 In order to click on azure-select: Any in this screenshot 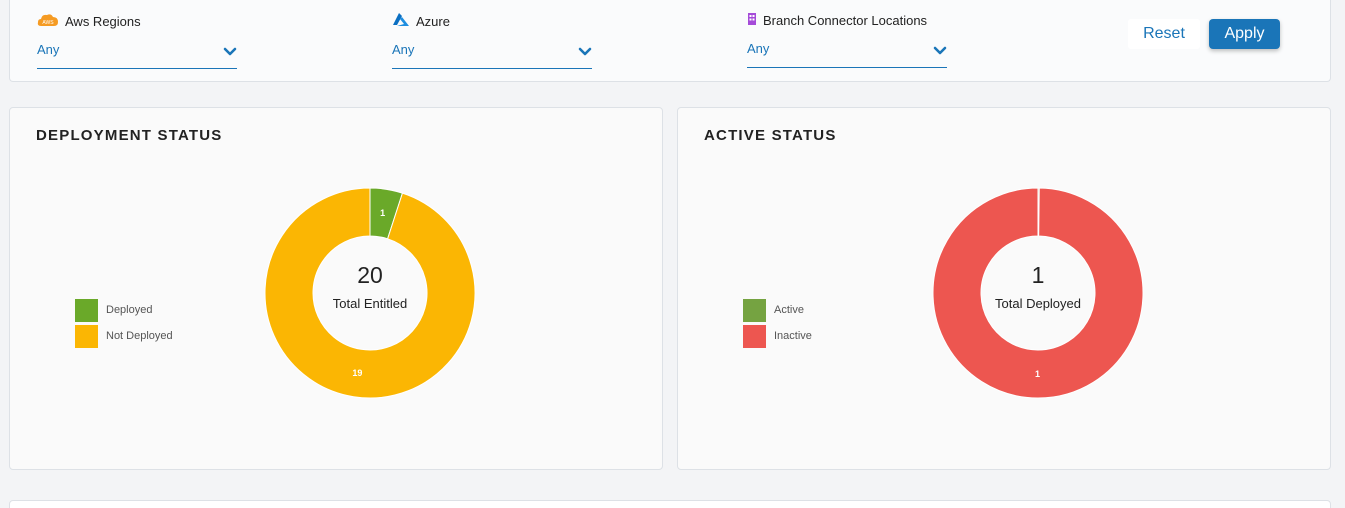, I will do `click(492, 55)`.